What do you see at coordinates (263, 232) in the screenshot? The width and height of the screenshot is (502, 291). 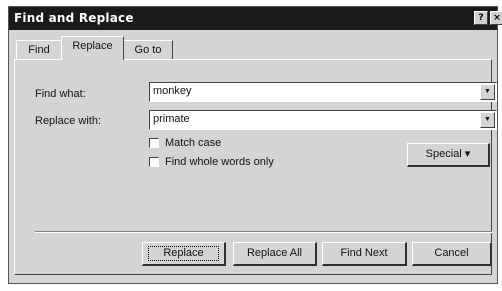 I see `divider` at bounding box center [263, 232].